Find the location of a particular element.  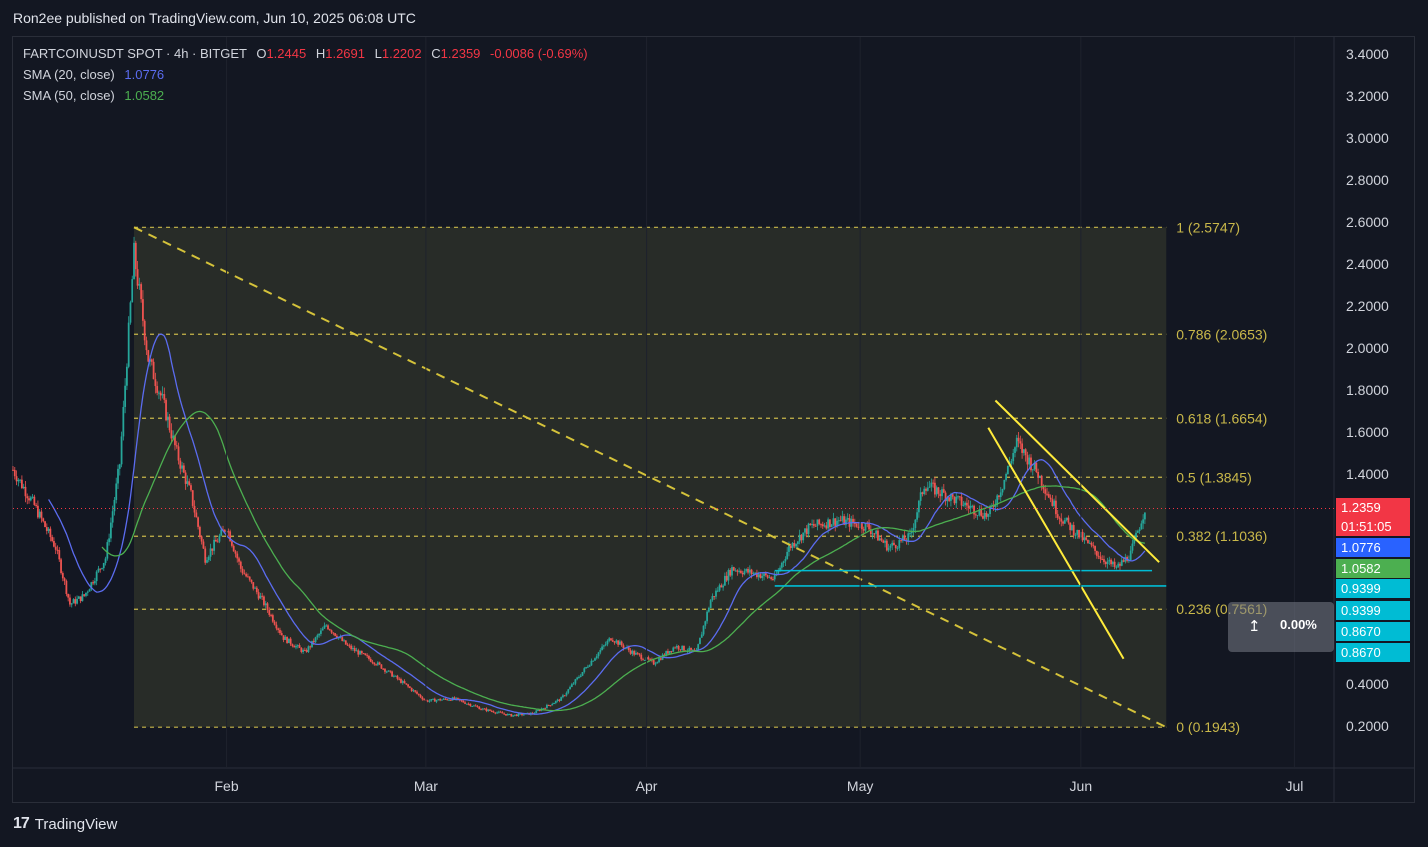

tradingview-logo: 17 TradingView is located at coordinates (65, 824).